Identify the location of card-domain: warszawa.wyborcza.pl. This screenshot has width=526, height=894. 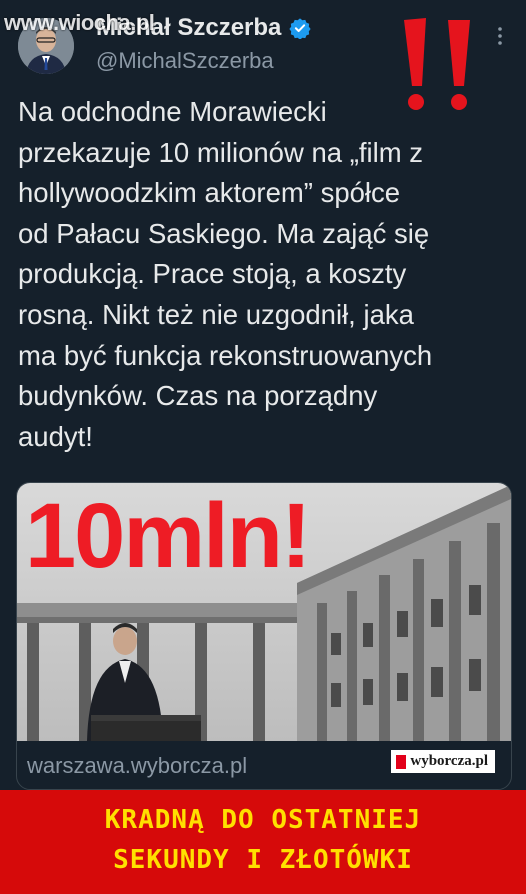
(137, 766).